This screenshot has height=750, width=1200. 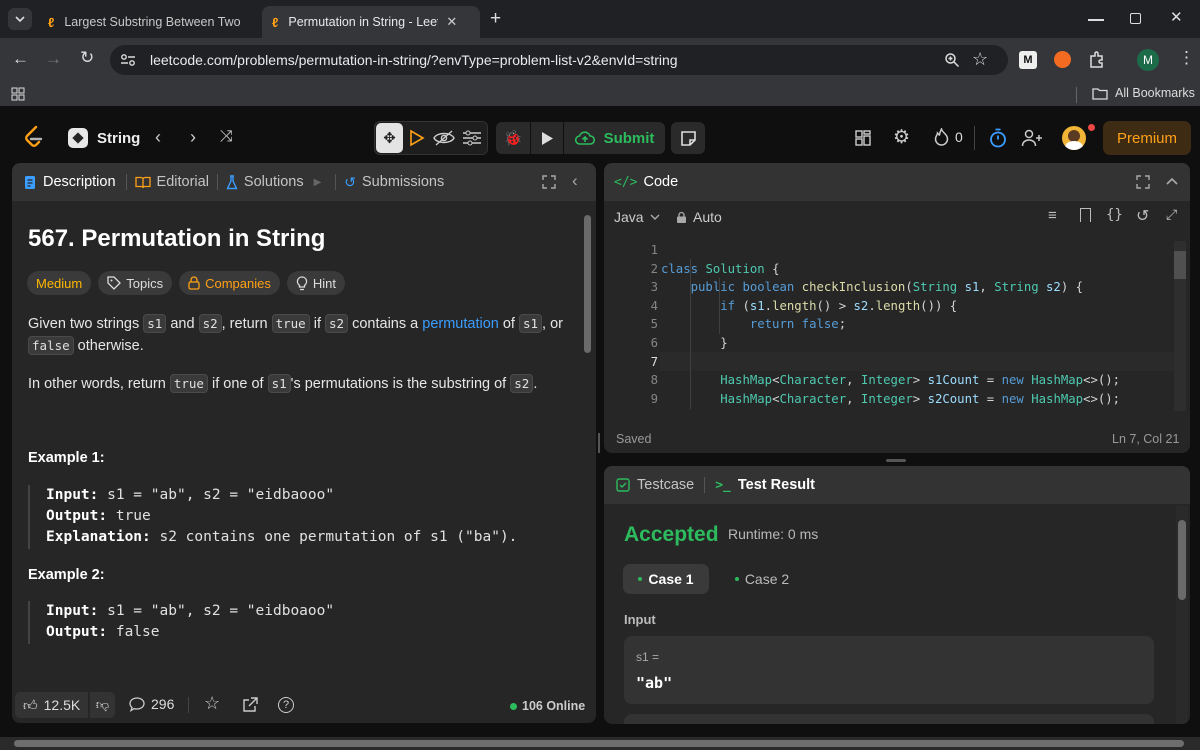 What do you see at coordinates (863, 138) in the screenshot?
I see `layout-icon` at bounding box center [863, 138].